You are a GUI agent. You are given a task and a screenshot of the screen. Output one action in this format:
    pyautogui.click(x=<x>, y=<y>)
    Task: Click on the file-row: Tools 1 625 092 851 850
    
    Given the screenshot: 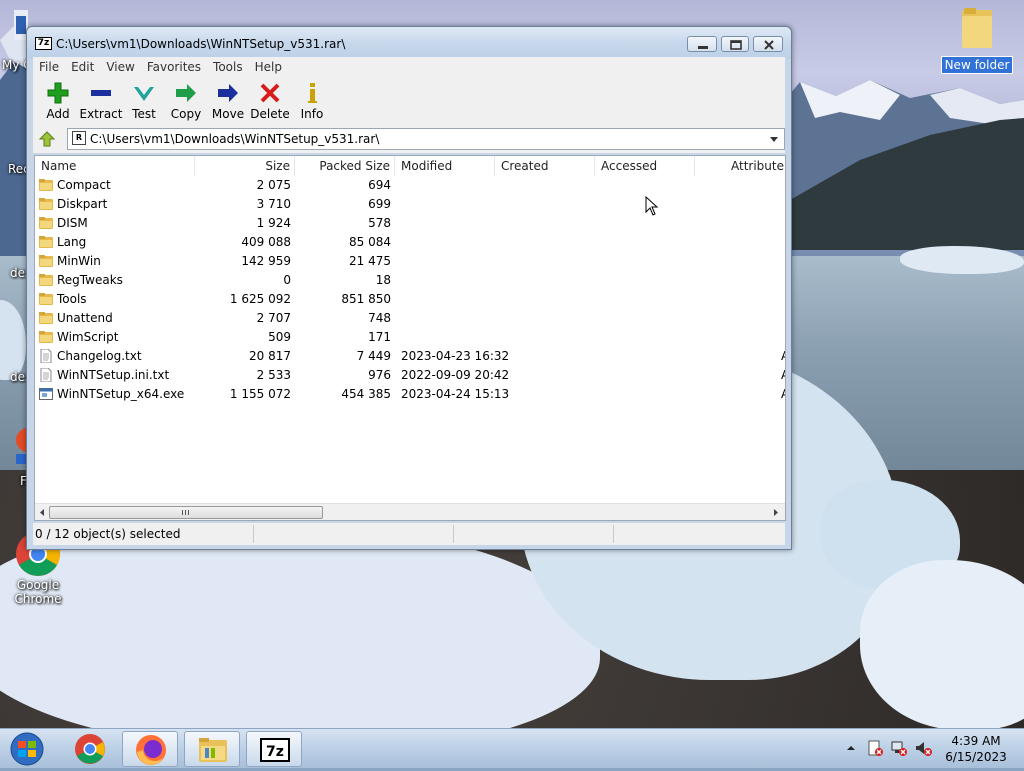 What is the action you would take?
    pyautogui.click(x=410, y=299)
    